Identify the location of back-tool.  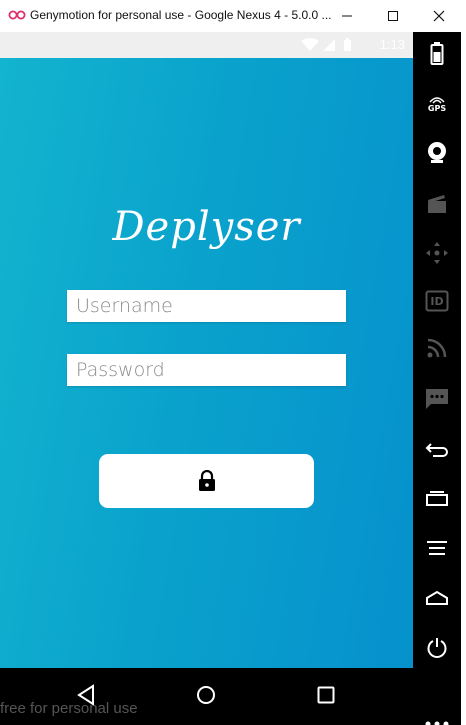
(437, 450).